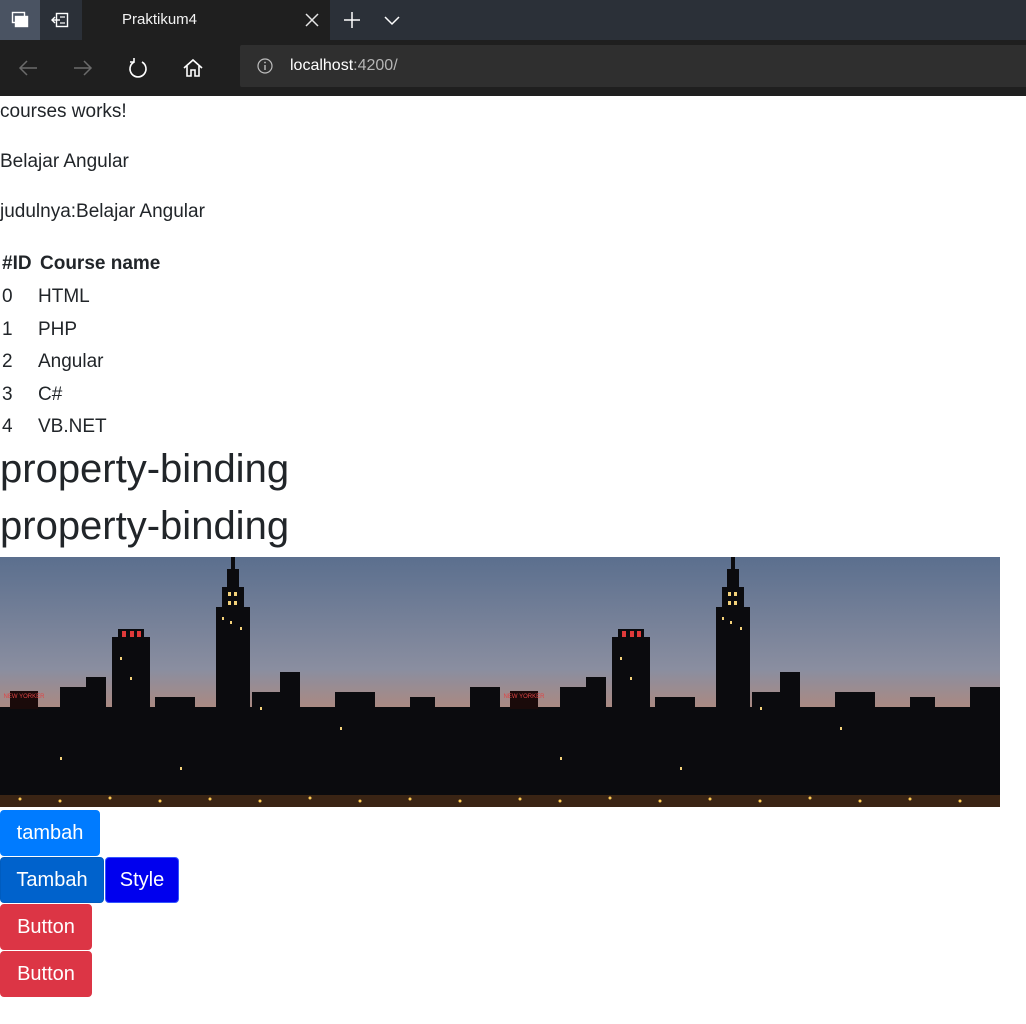  I want to click on judulnya-text: judulnya:Belajar Angular, so click(102, 211).